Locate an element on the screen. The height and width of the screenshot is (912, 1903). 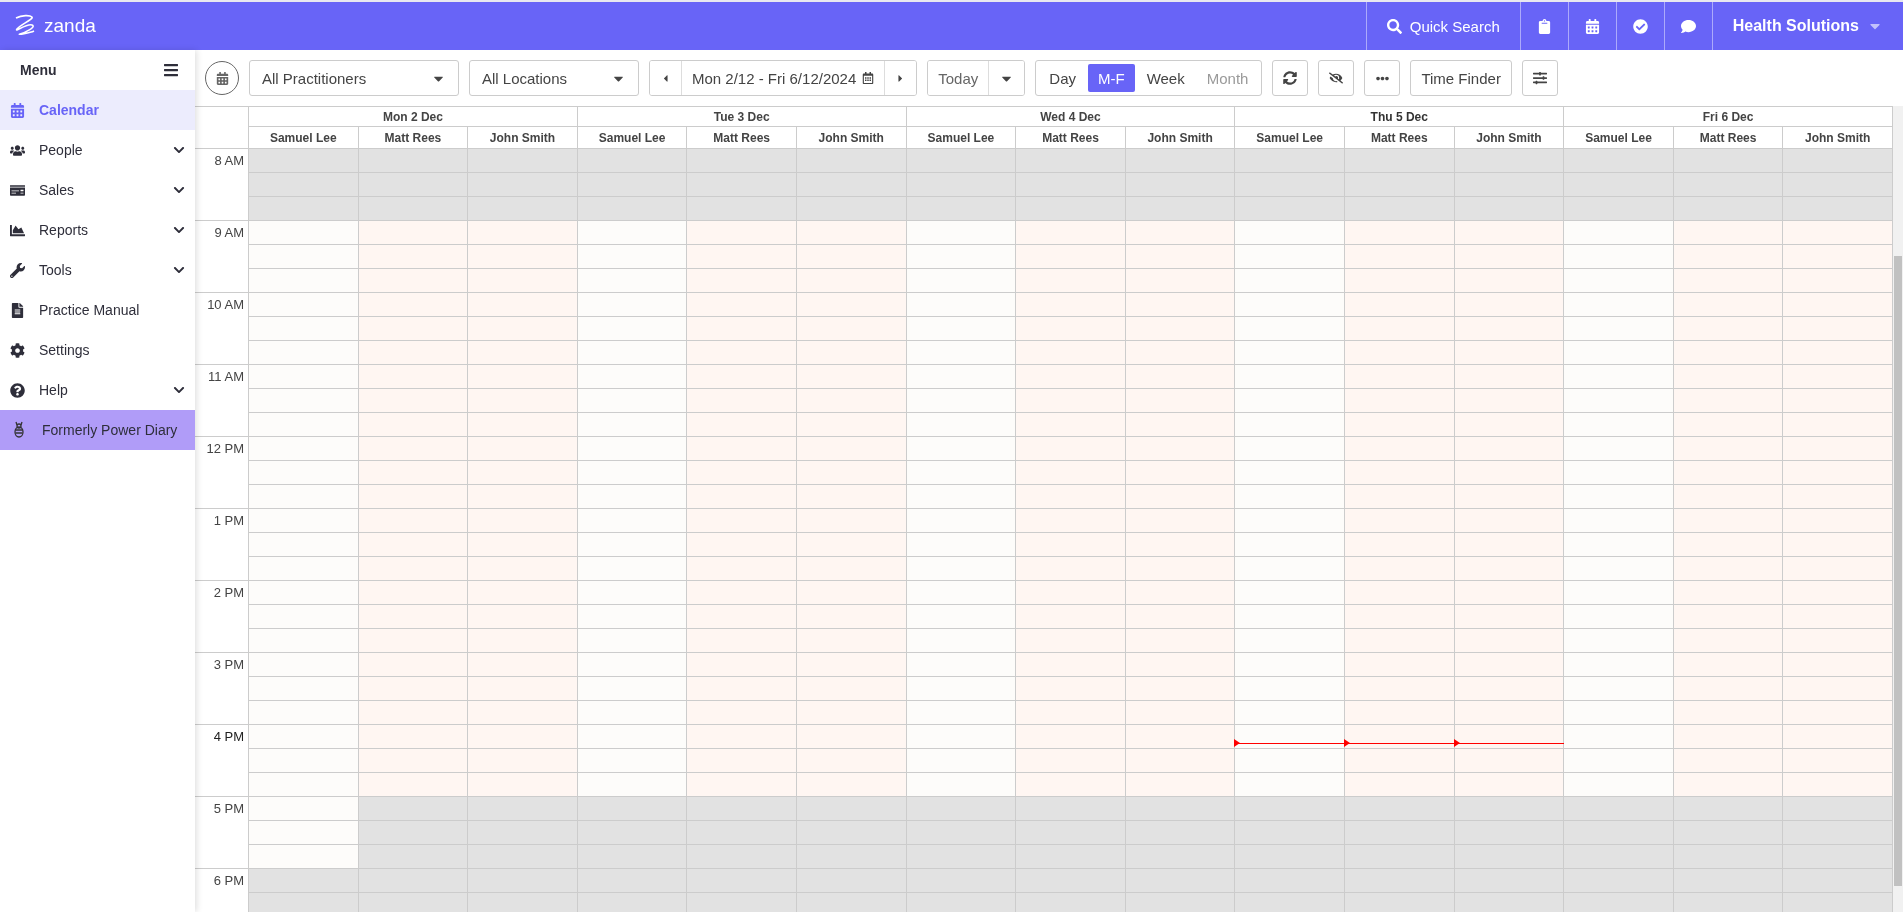
settings-icon is located at coordinates (17, 350).